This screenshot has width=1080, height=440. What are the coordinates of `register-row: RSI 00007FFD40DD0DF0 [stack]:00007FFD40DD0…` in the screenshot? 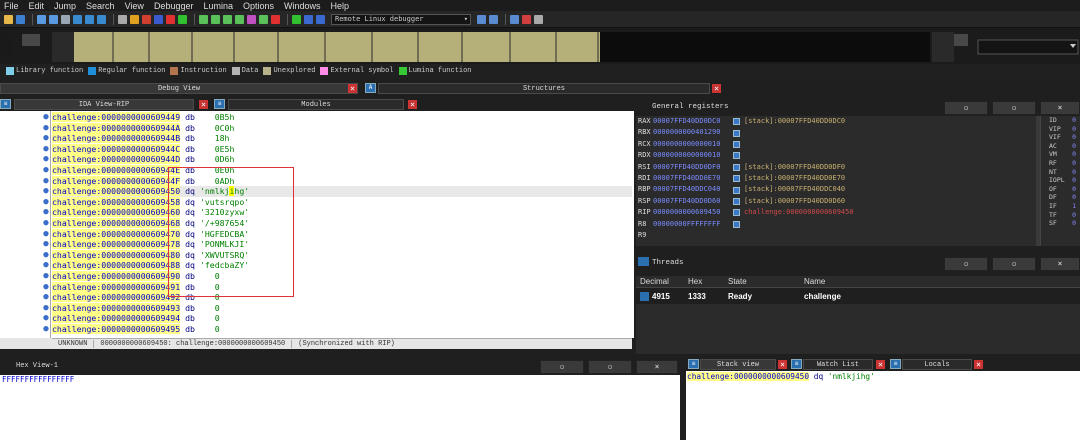 It's located at (836, 167).